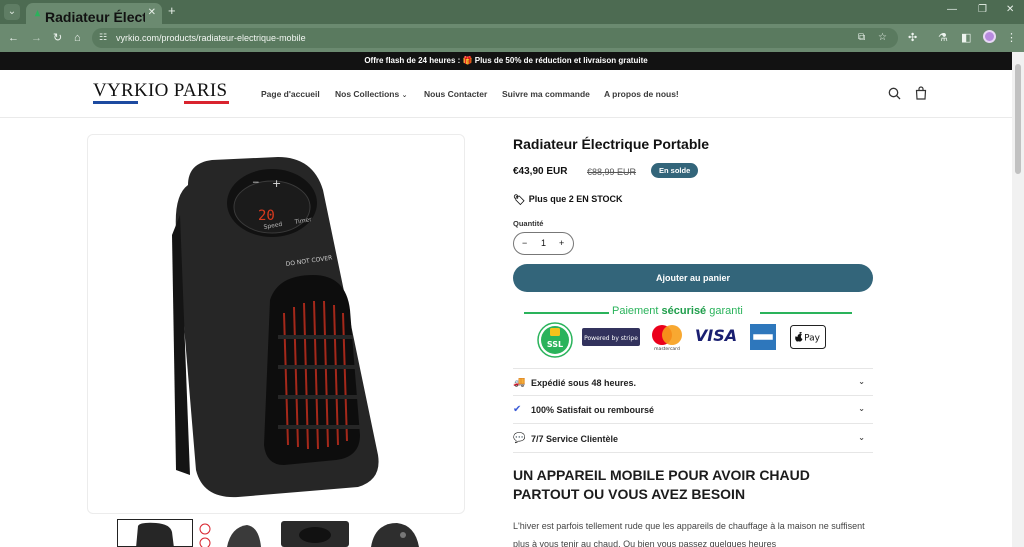 Image resolution: width=1024 pixels, height=547 pixels. Describe the element at coordinates (546, 94) in the screenshot. I see `nav-track-order: Suivre ma commande` at that location.